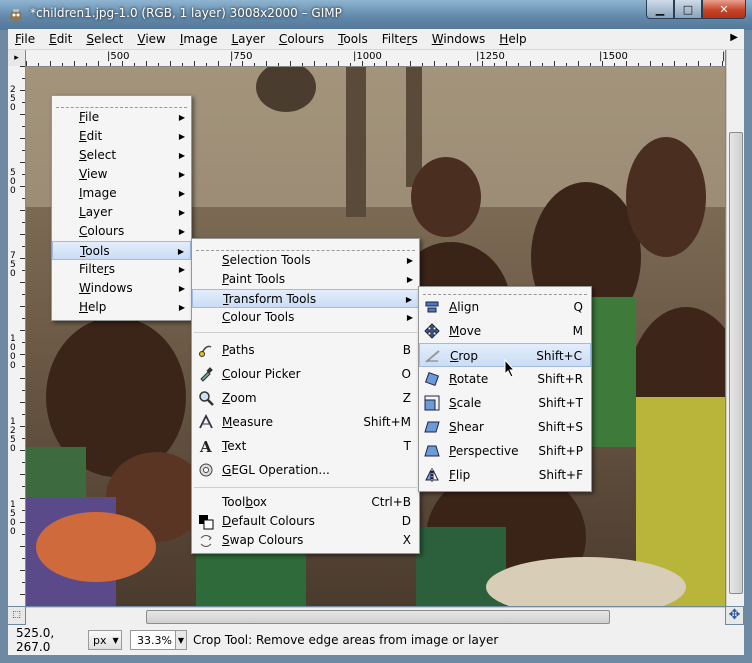 Image resolution: width=752 pixels, height=663 pixels. What do you see at coordinates (121, 288) in the screenshot?
I see `popup-item-windows: Windows ▶` at bounding box center [121, 288].